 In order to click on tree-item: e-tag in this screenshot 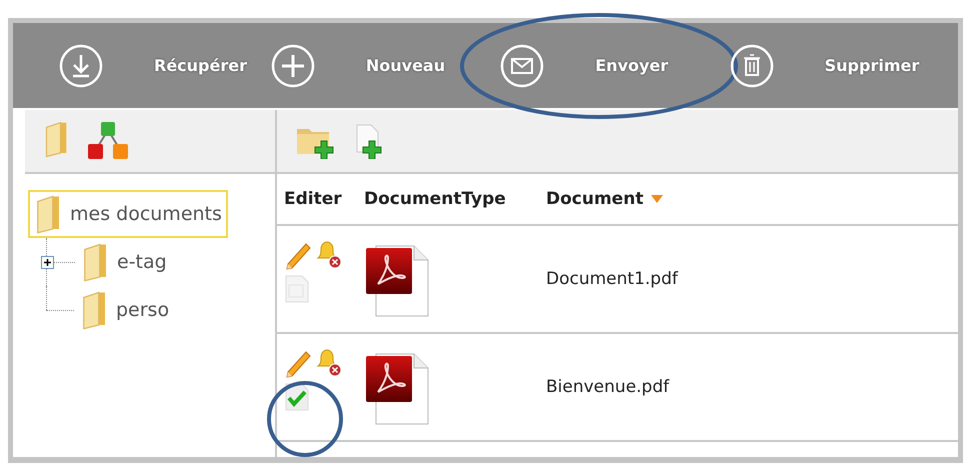, I will do `click(124, 262)`.